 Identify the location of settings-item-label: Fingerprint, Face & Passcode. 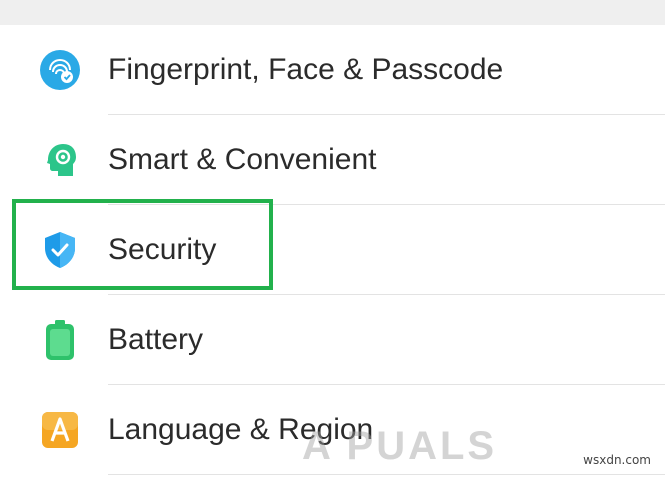
(306, 69).